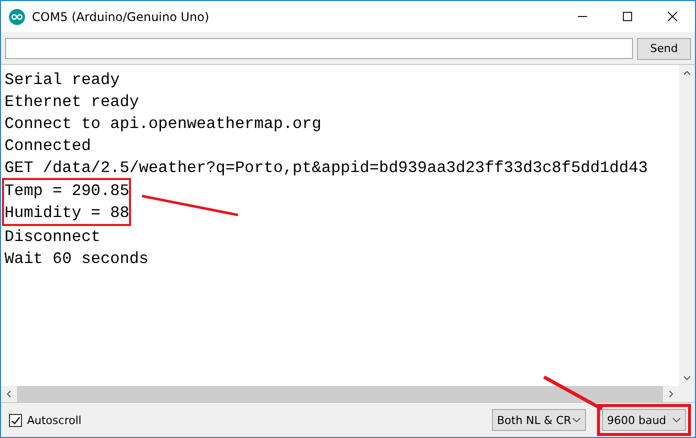 The height and width of the screenshot is (438, 696). Describe the element at coordinates (76, 259) in the screenshot. I see `output-line: Wait 60 seconds` at that location.